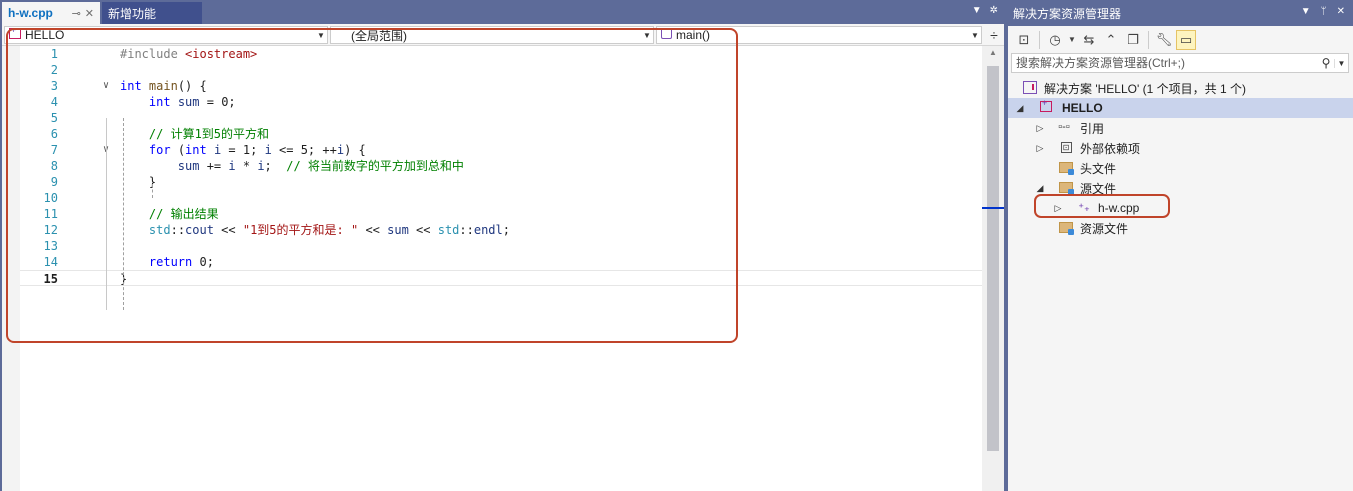 This screenshot has height=491, width=1353. I want to click on tree-references: ▷ ▫-▫ 引用, so click(1180, 128).